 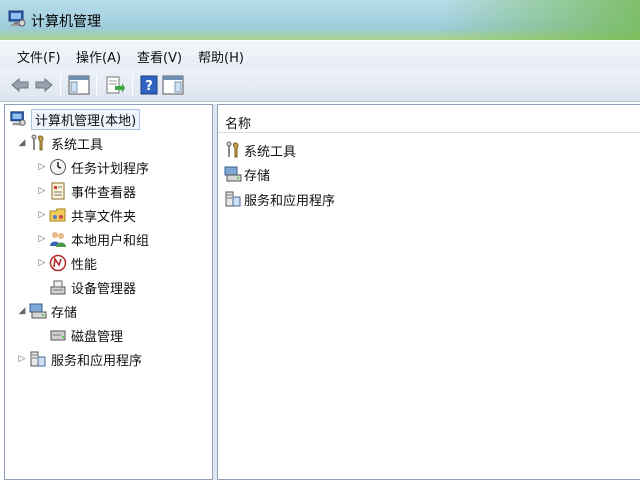 I want to click on tree-item-performance: ▷ 性能, so click(x=66, y=263).